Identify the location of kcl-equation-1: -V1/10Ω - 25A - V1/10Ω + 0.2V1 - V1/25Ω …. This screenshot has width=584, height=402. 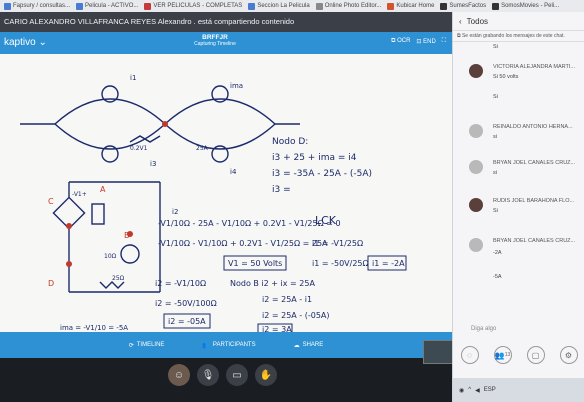
(249, 223).